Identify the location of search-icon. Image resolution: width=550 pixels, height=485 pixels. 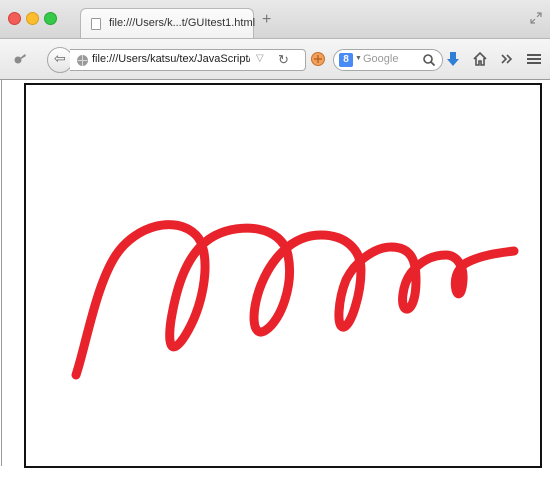
(429, 60).